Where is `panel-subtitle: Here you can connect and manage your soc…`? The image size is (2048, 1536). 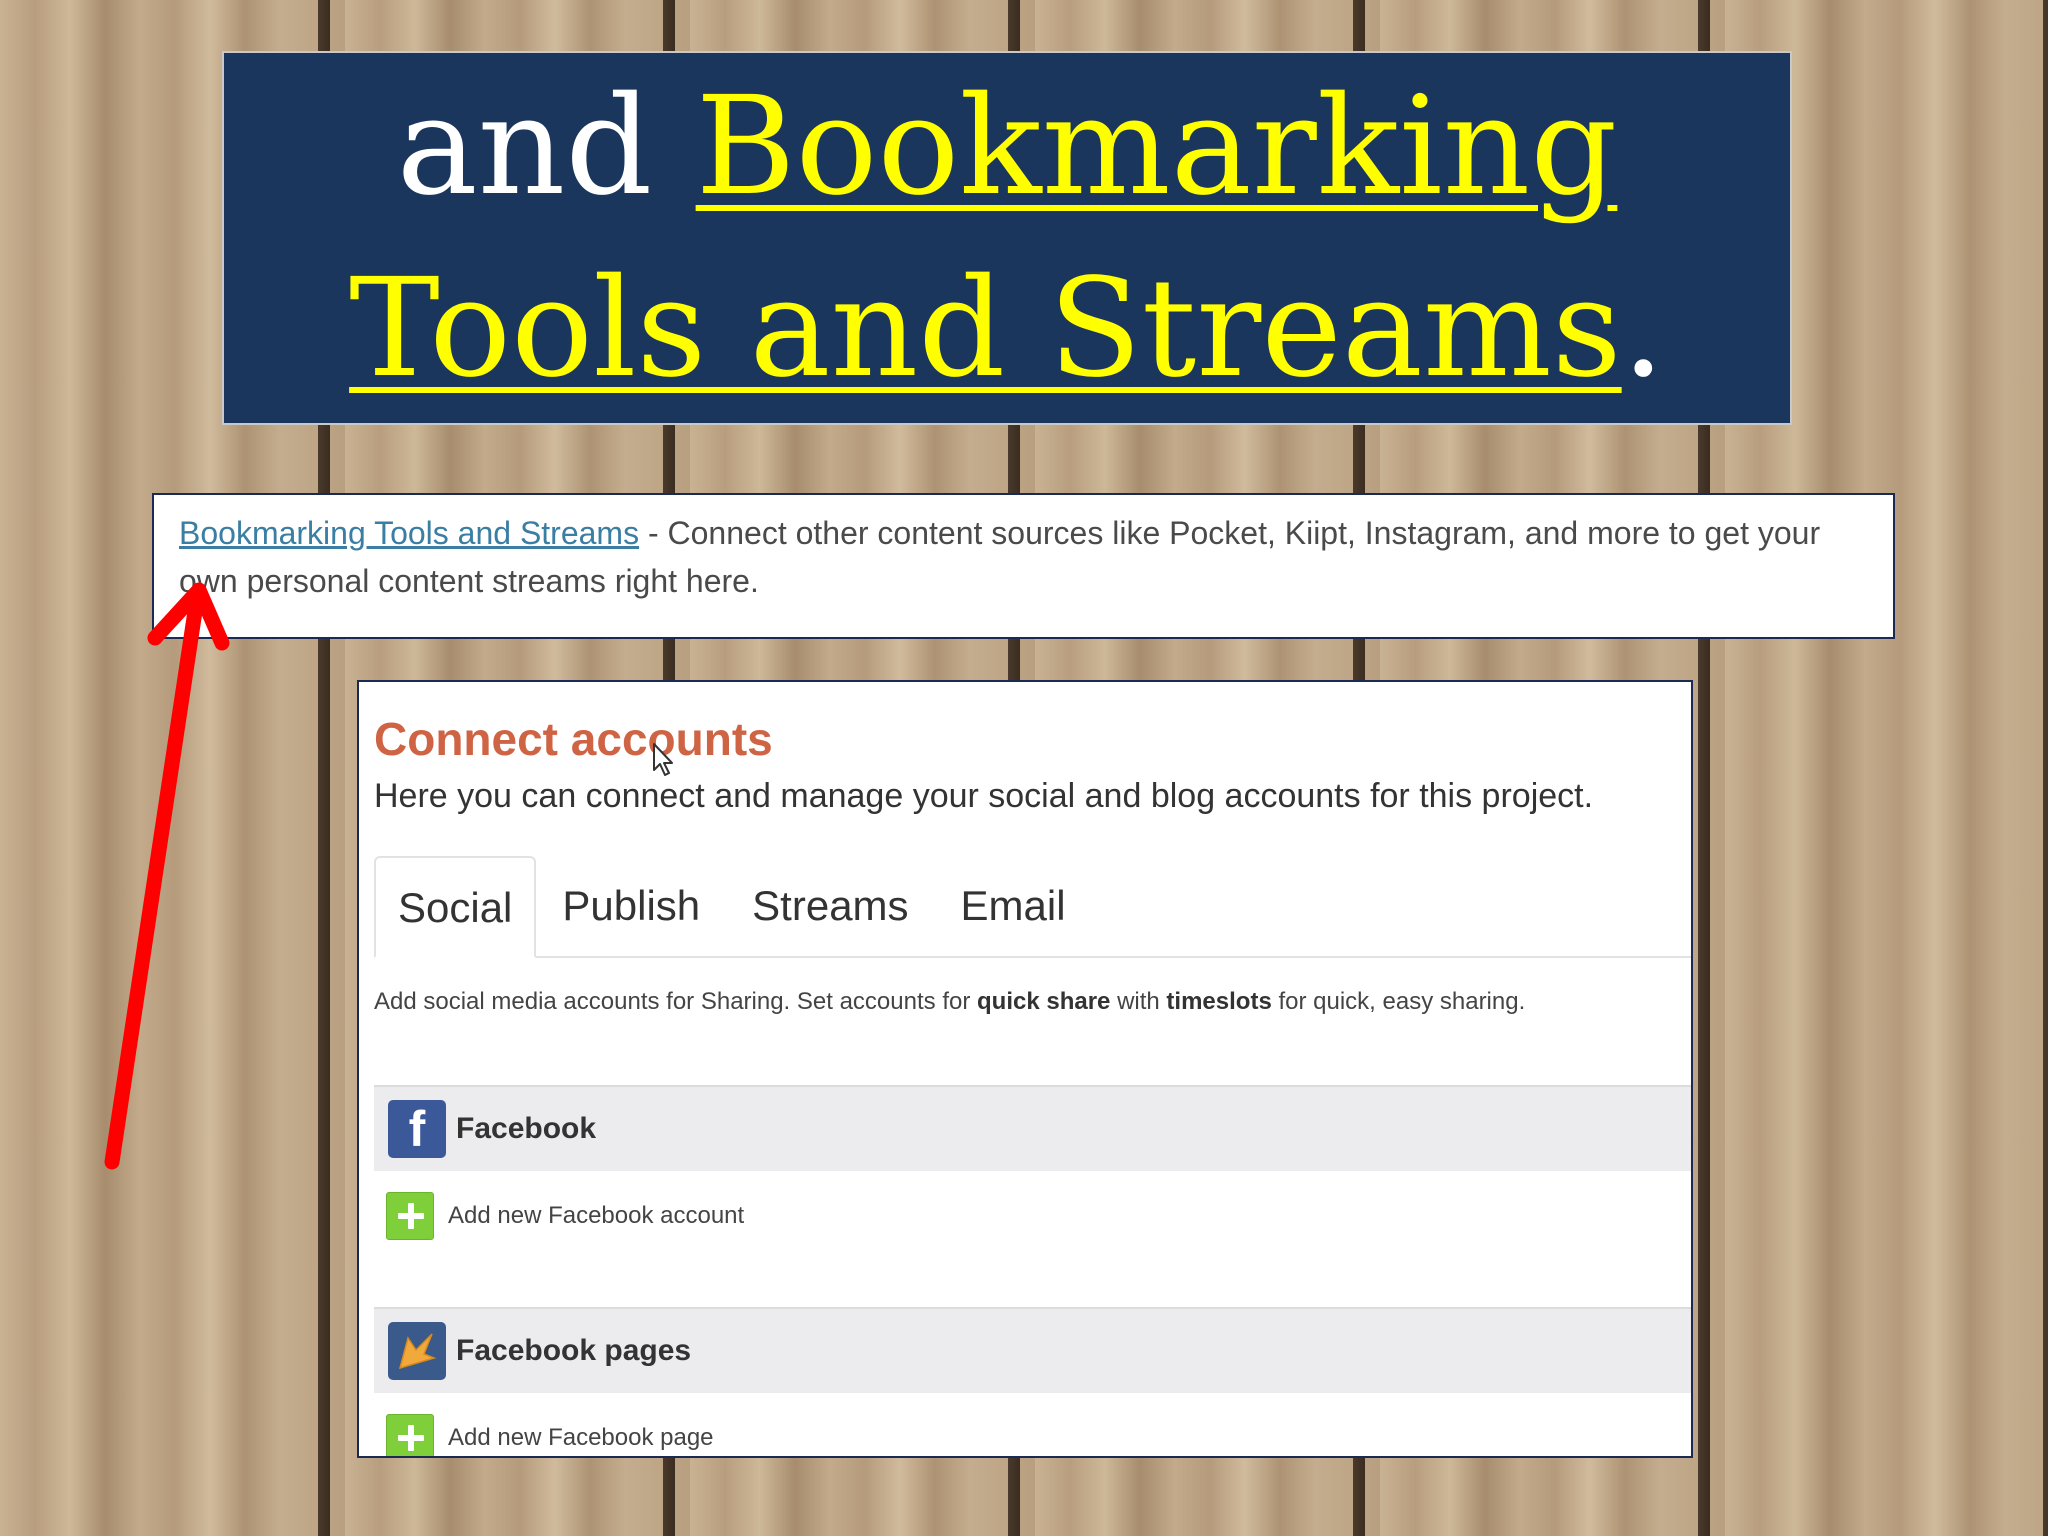 panel-subtitle: Here you can connect and manage your soc… is located at coordinates (984, 796).